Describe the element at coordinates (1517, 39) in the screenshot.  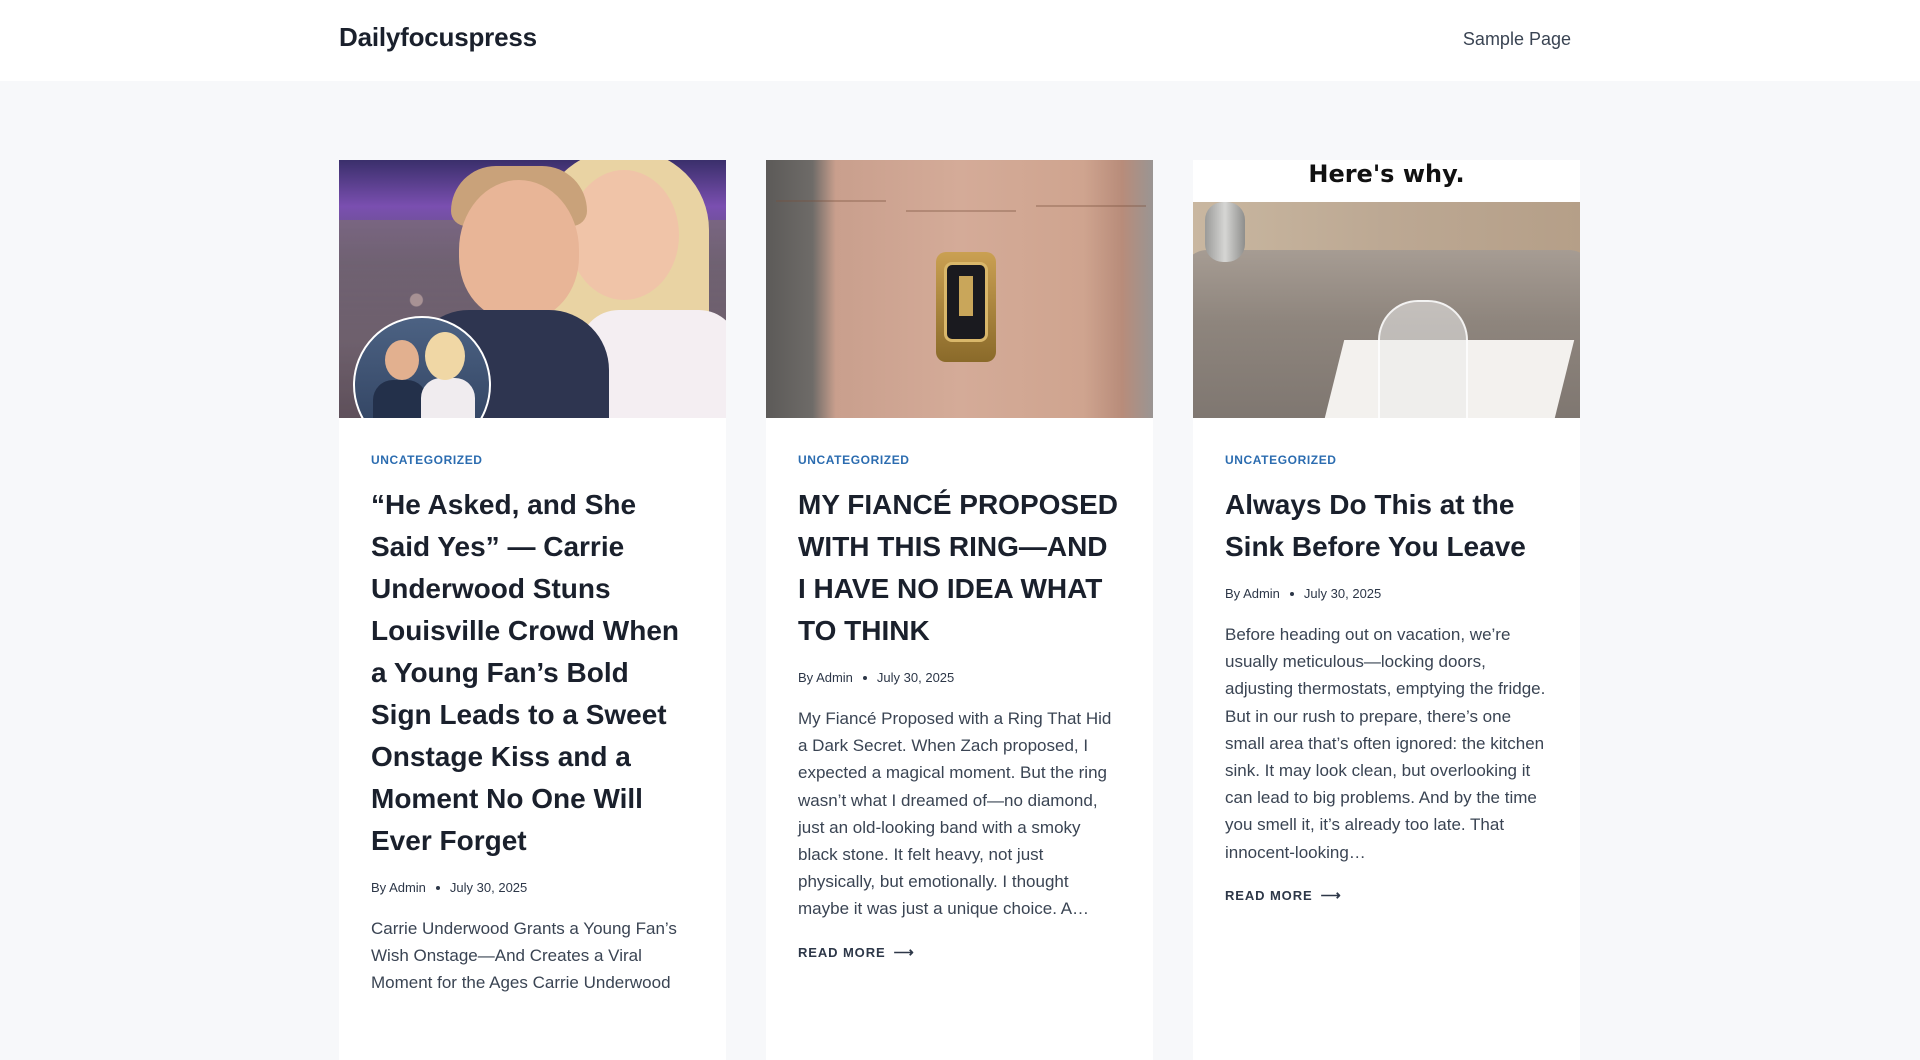
I see `nav-link-sample-page: Sample Page` at that location.